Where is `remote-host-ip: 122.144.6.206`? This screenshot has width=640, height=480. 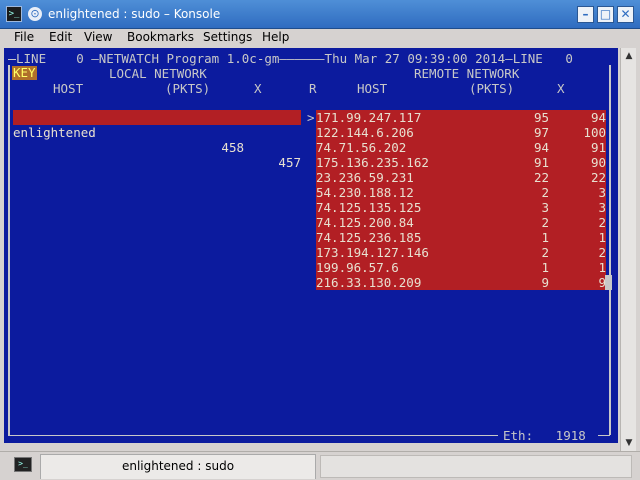
remote-host-ip: 122.144.6.206 is located at coordinates (365, 132).